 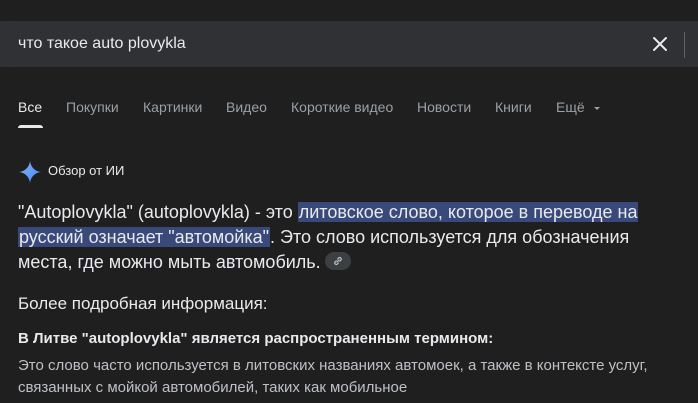 What do you see at coordinates (158, 212) in the screenshot?
I see `answer-text-start: "Autoplovykla" (autoplovykla) - это` at bounding box center [158, 212].